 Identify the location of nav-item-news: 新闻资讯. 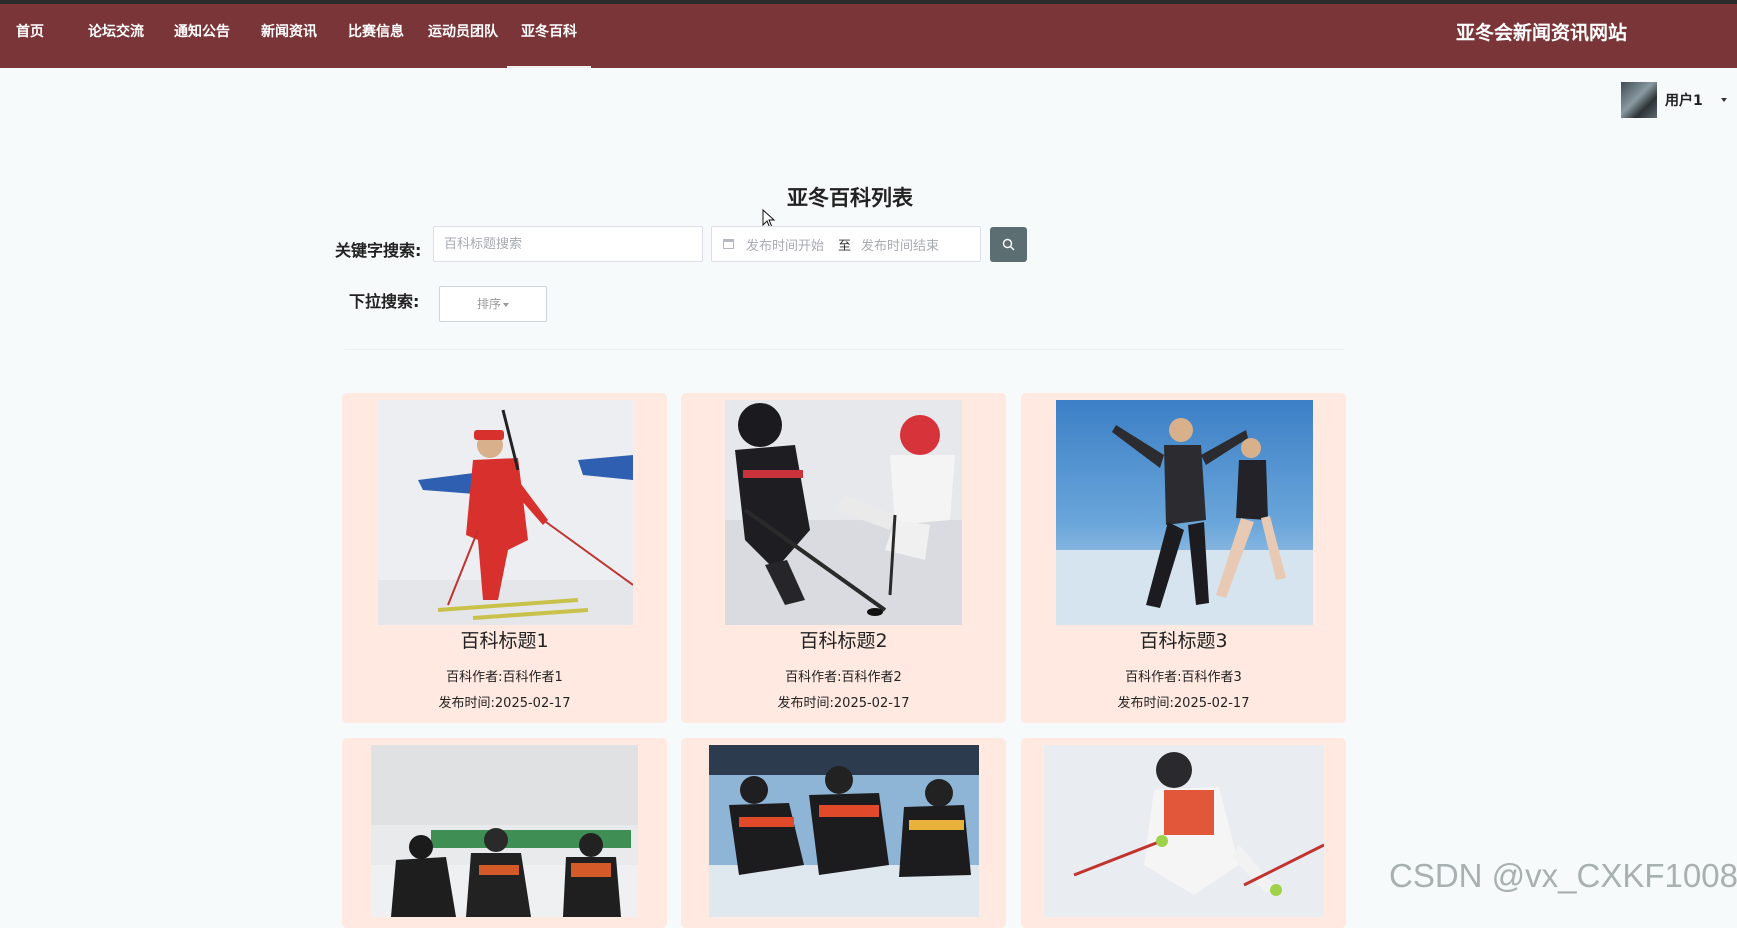
(289, 36).